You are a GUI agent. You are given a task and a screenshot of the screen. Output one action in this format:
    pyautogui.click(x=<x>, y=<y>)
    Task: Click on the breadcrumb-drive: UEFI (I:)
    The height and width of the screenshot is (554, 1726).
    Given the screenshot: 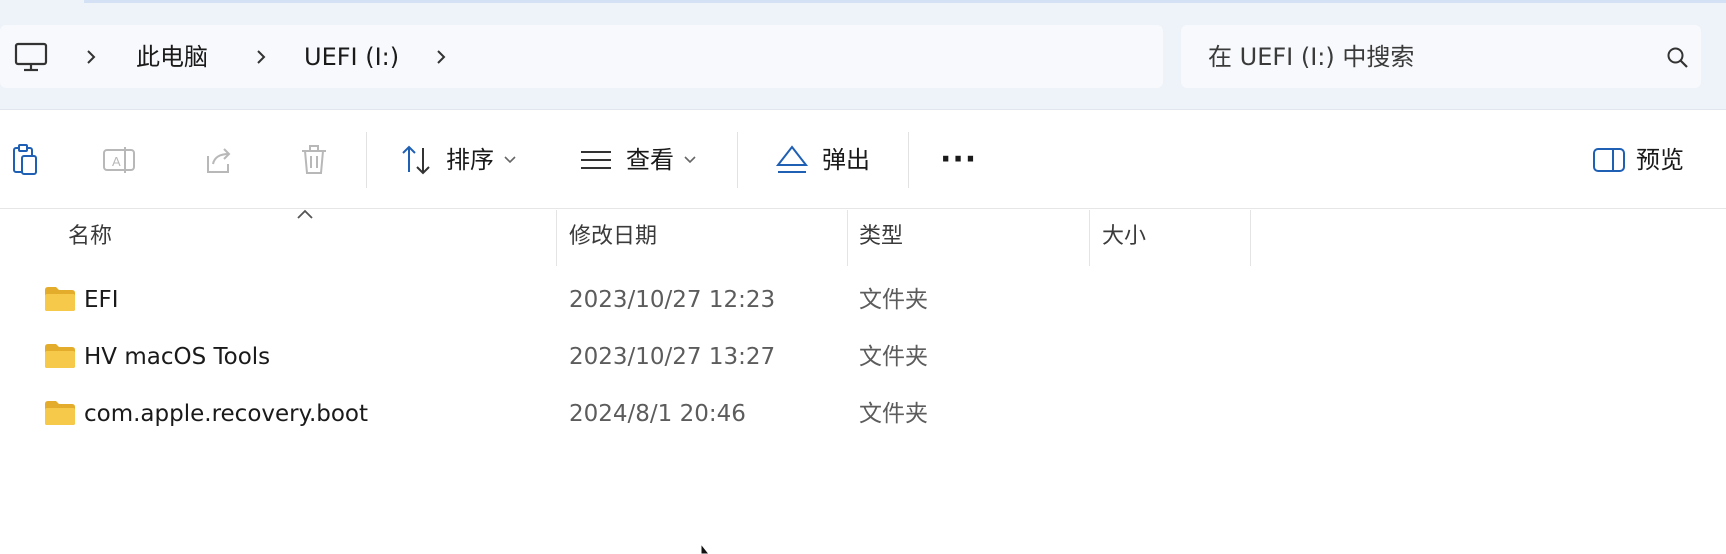 What is the action you would take?
    pyautogui.click(x=351, y=57)
    